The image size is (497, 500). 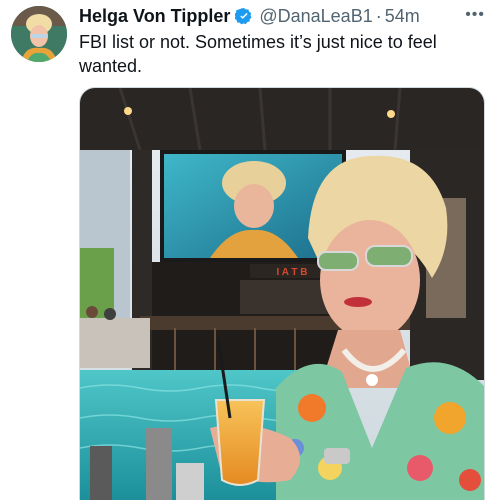 What do you see at coordinates (402, 16) in the screenshot?
I see `timestamp: 54m` at bounding box center [402, 16].